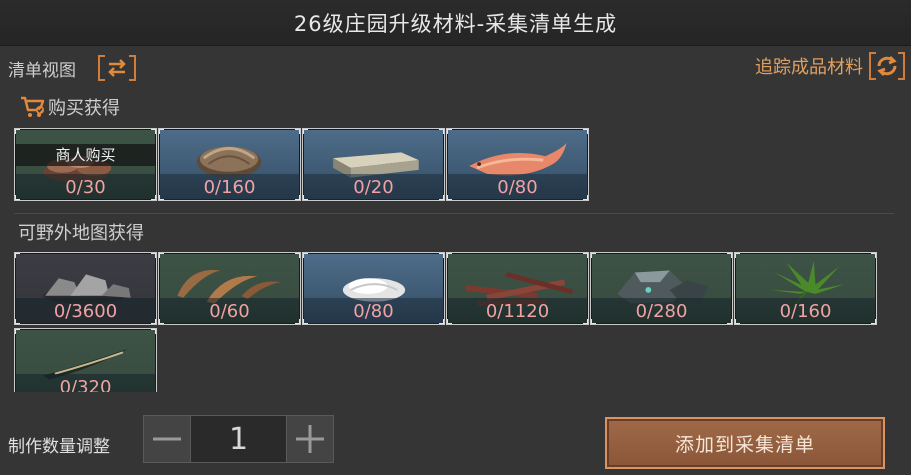 The image size is (911, 475). I want to click on item-tile: 0/320, so click(85, 360).